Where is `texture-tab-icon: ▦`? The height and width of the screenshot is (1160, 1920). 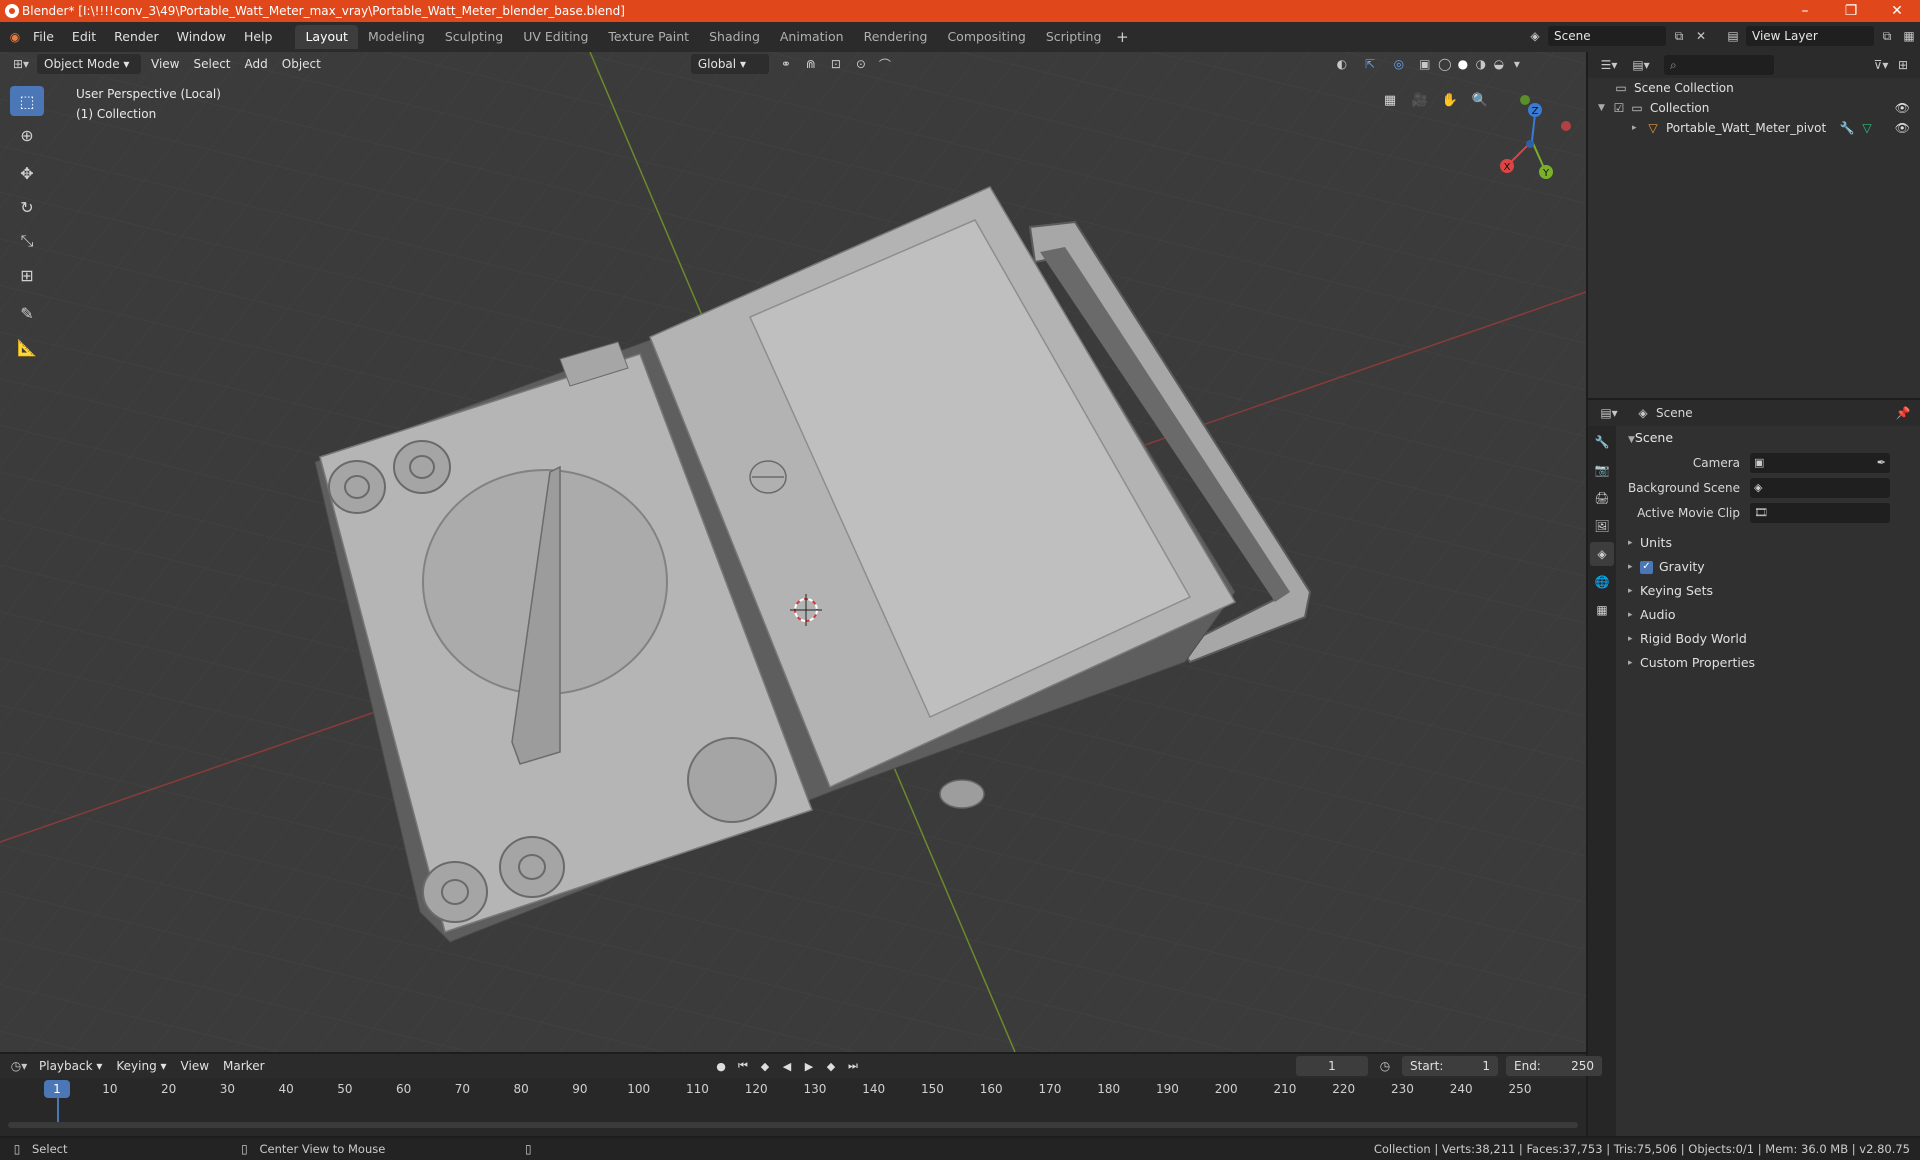 texture-tab-icon: ▦ is located at coordinates (1602, 610).